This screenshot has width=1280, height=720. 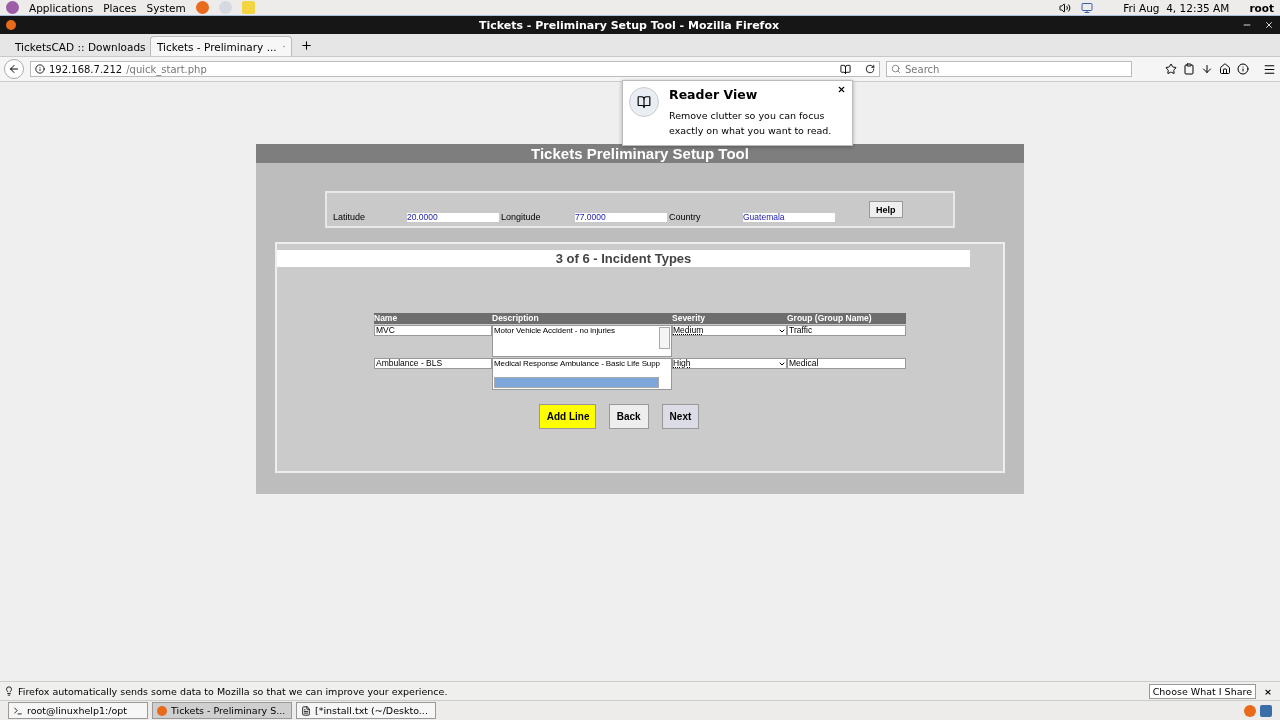 What do you see at coordinates (846, 318) in the screenshot?
I see `column-header: Group (Group Name)` at bounding box center [846, 318].